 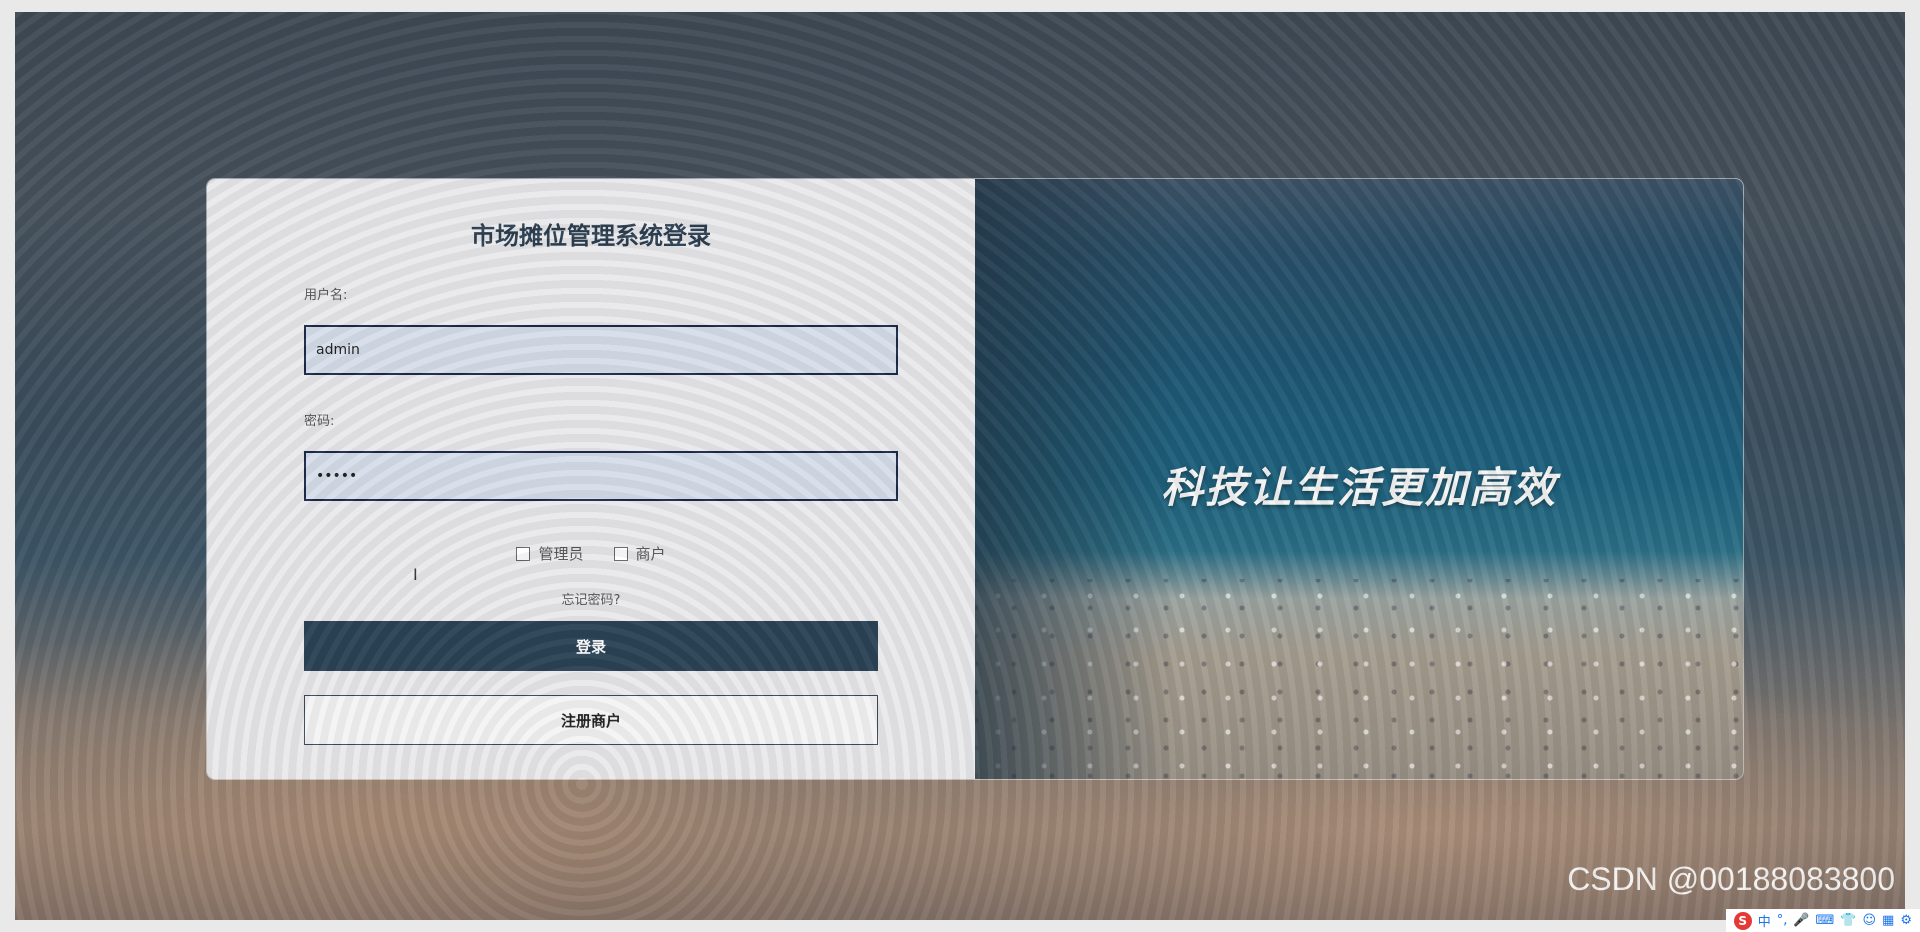 What do you see at coordinates (591, 720) in the screenshot?
I see `register-merchant-button: 注册商户` at bounding box center [591, 720].